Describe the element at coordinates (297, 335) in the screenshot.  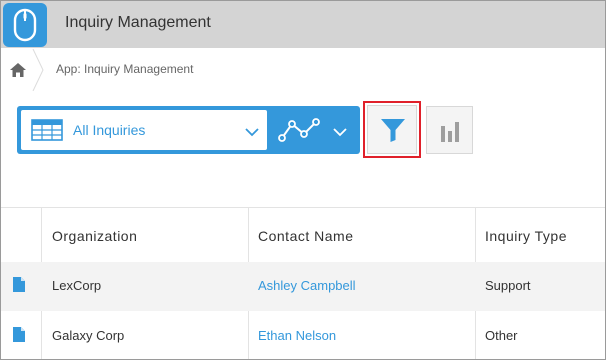
I see `cell-contact-name-link: Ethan Nelson` at that location.